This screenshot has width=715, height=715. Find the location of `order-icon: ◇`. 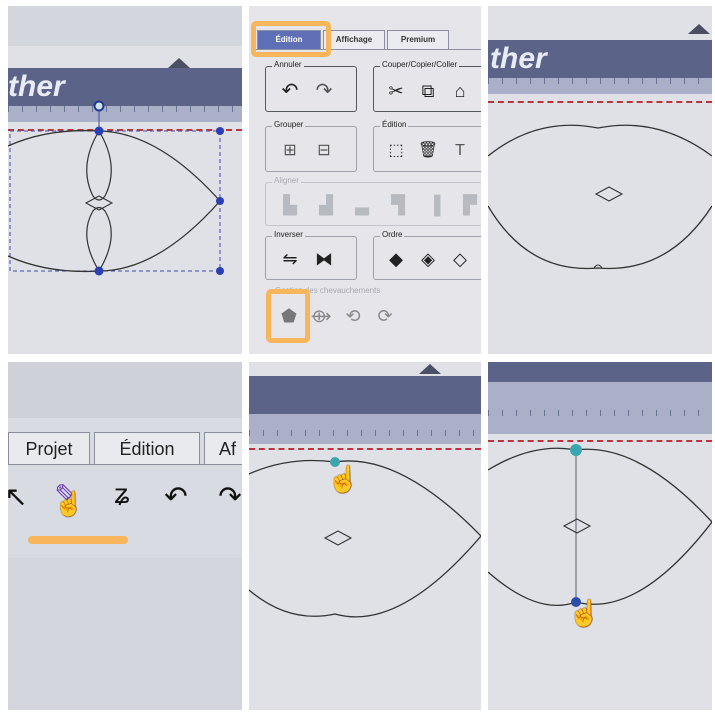

order-icon: ◇ is located at coordinates (460, 259).